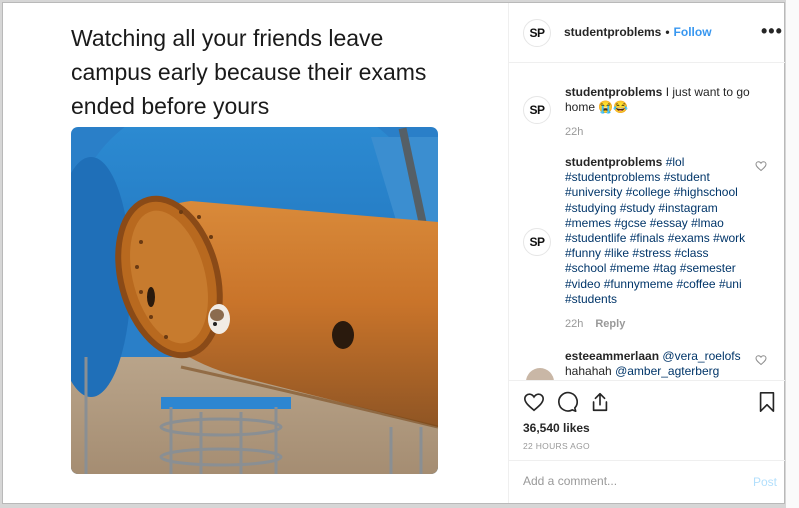  Describe the element at coordinates (585, 268) in the screenshot. I see `hashtag-link: #school` at that location.